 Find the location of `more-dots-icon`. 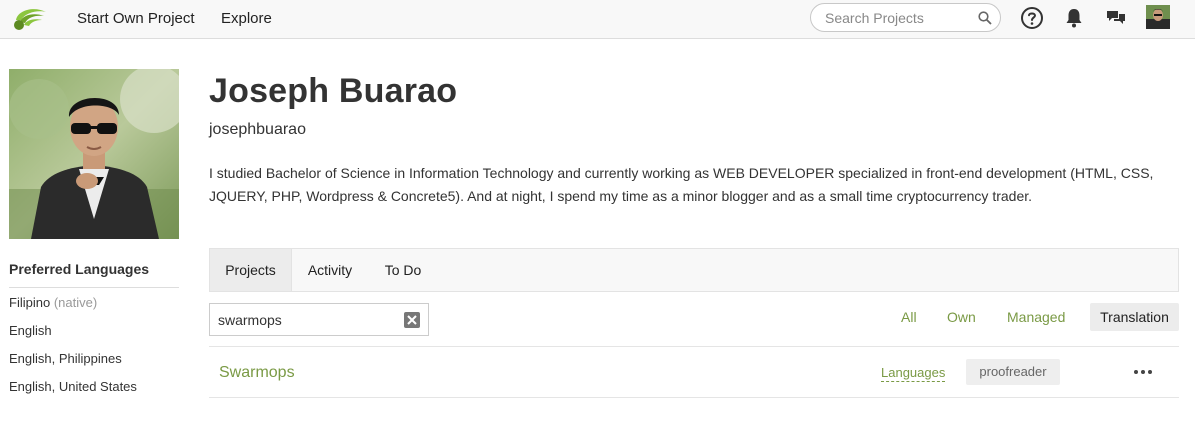

more-dots-icon is located at coordinates (1143, 372).